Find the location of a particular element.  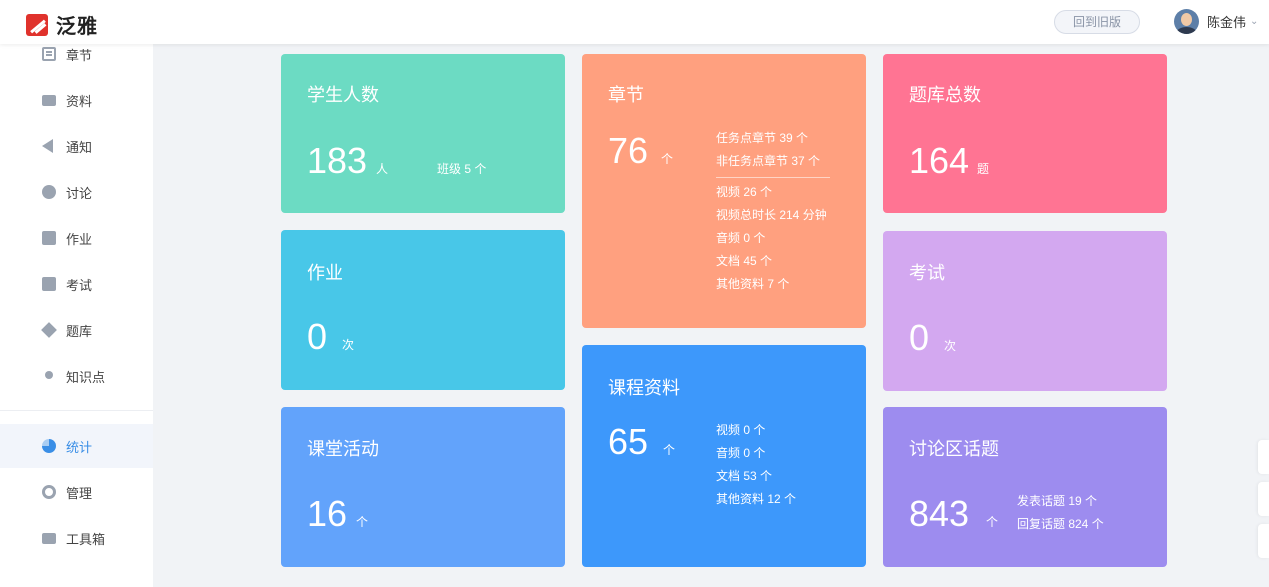

sidebar-item-label: 讨论 is located at coordinates (79, 193).